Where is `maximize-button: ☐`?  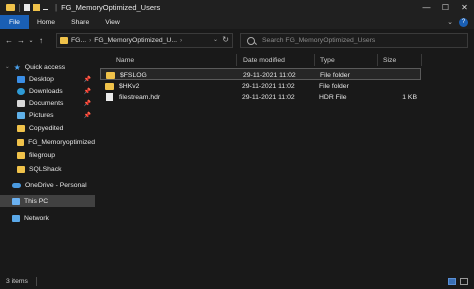
maximize-button: ☐ is located at coordinates (445, 7).